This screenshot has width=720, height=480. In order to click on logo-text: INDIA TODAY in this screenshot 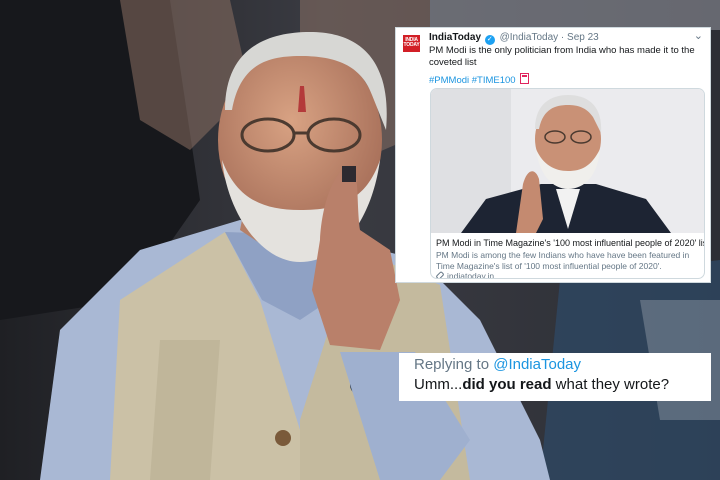, I will do `click(411, 42)`.